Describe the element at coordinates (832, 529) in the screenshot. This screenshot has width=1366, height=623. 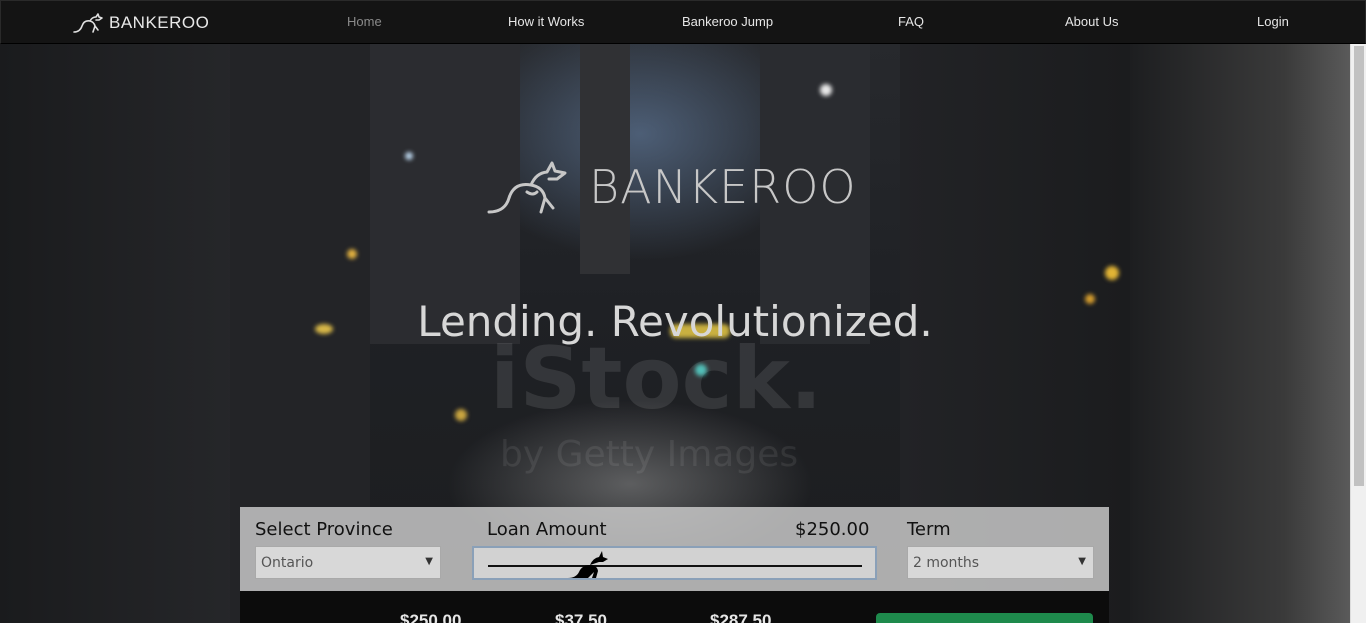
I see `loan-amount-value: $250.00` at that location.